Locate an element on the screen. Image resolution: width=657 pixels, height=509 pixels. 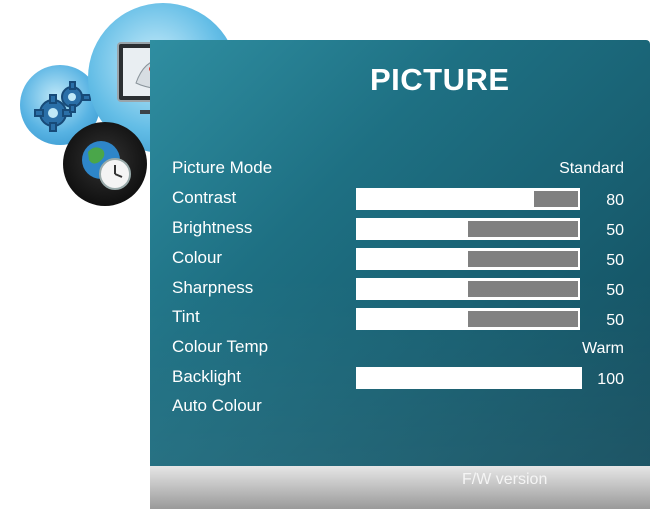
tint-slider is located at coordinates (468, 319).